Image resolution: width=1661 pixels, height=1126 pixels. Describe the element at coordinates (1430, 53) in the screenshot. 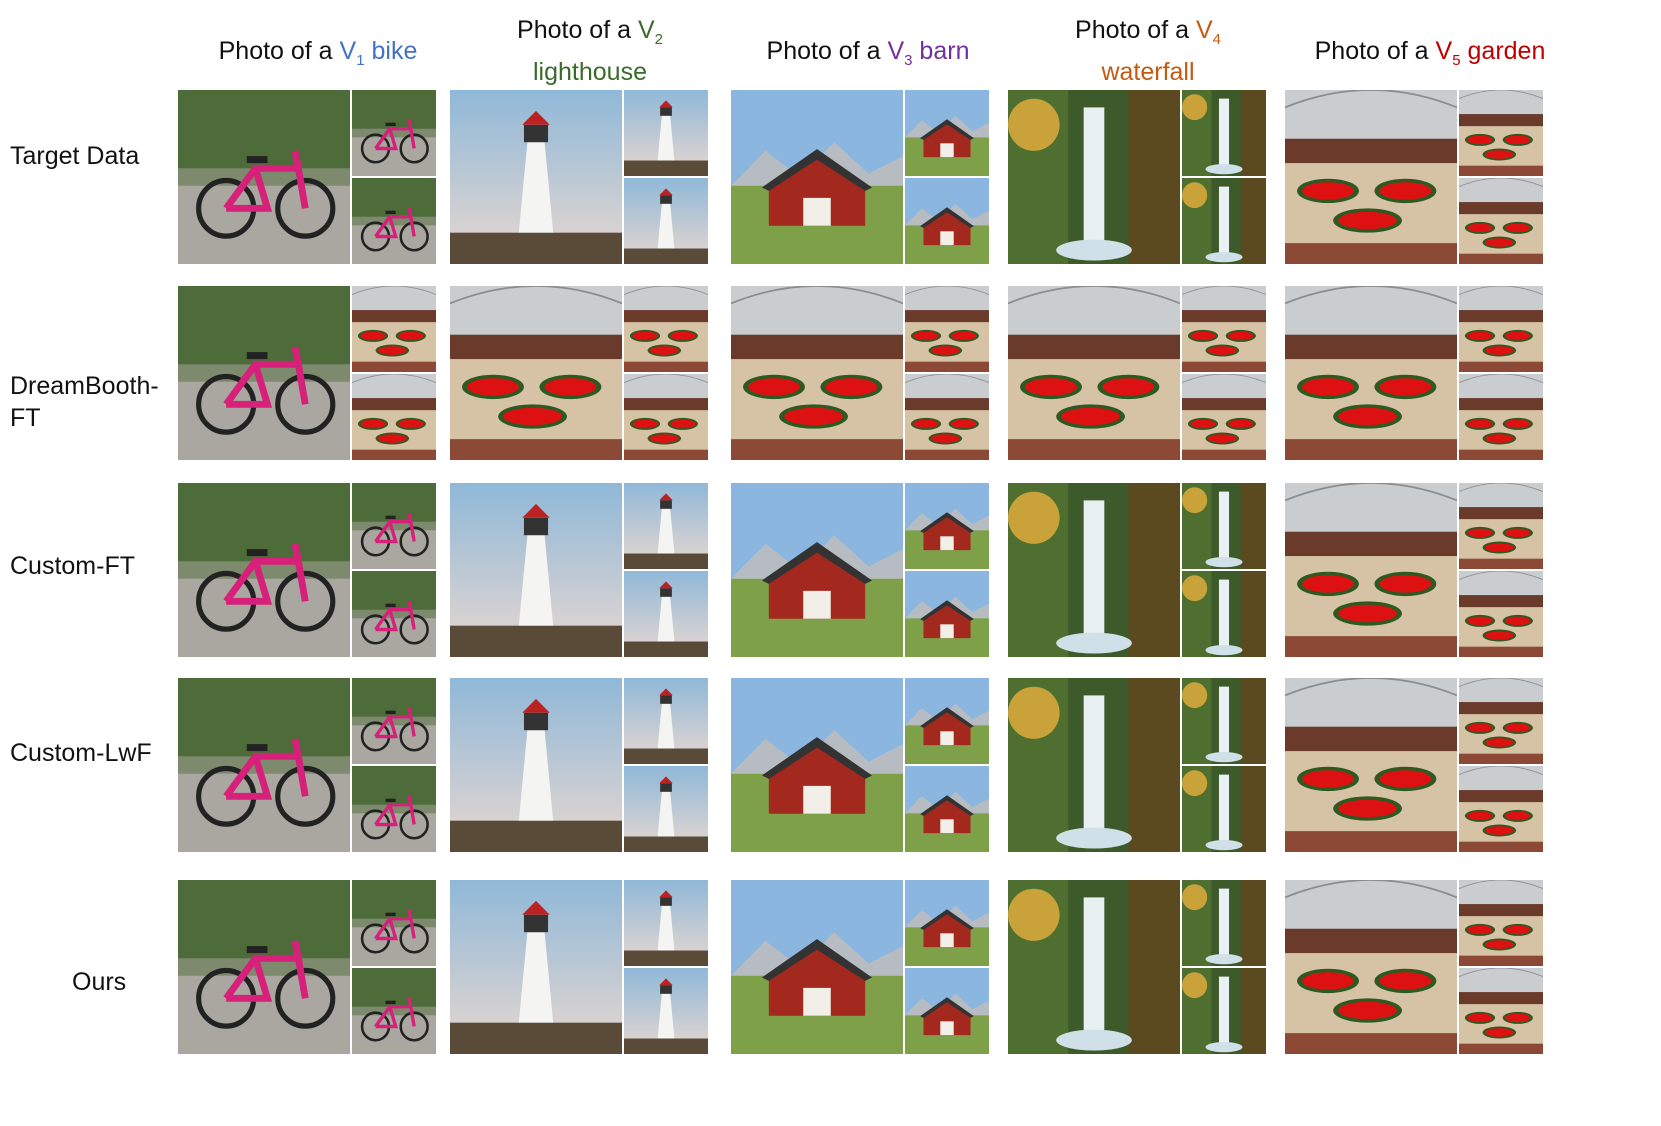

I see `col-header-5: Photo of a V5 garden` at that location.